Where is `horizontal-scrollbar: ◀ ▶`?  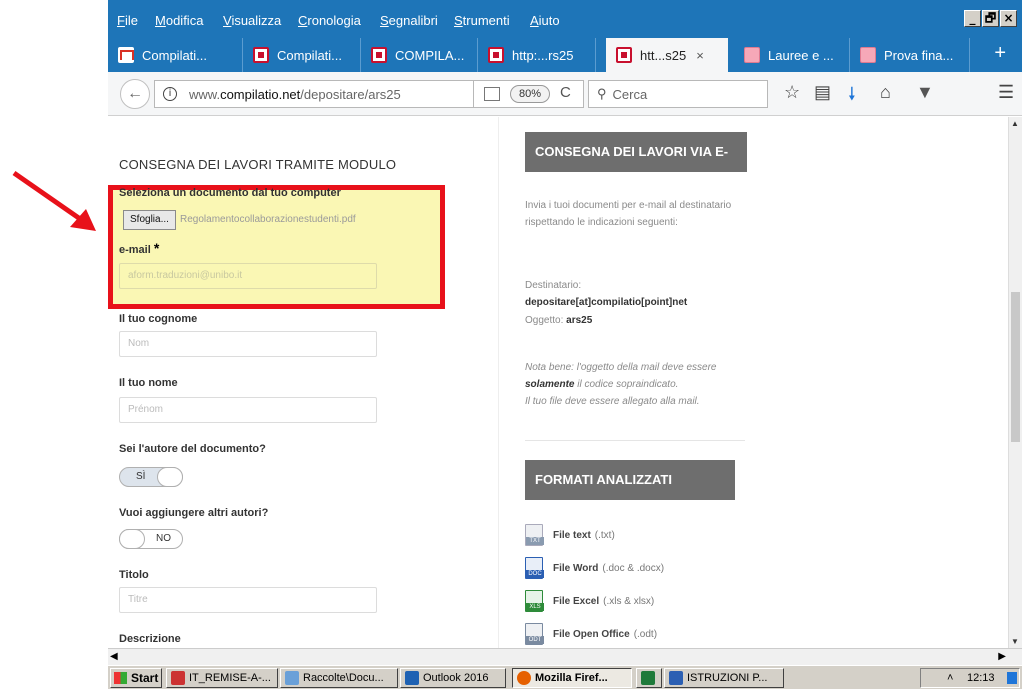
horizontal-scrollbar: ◀ ▶ is located at coordinates (565, 656).